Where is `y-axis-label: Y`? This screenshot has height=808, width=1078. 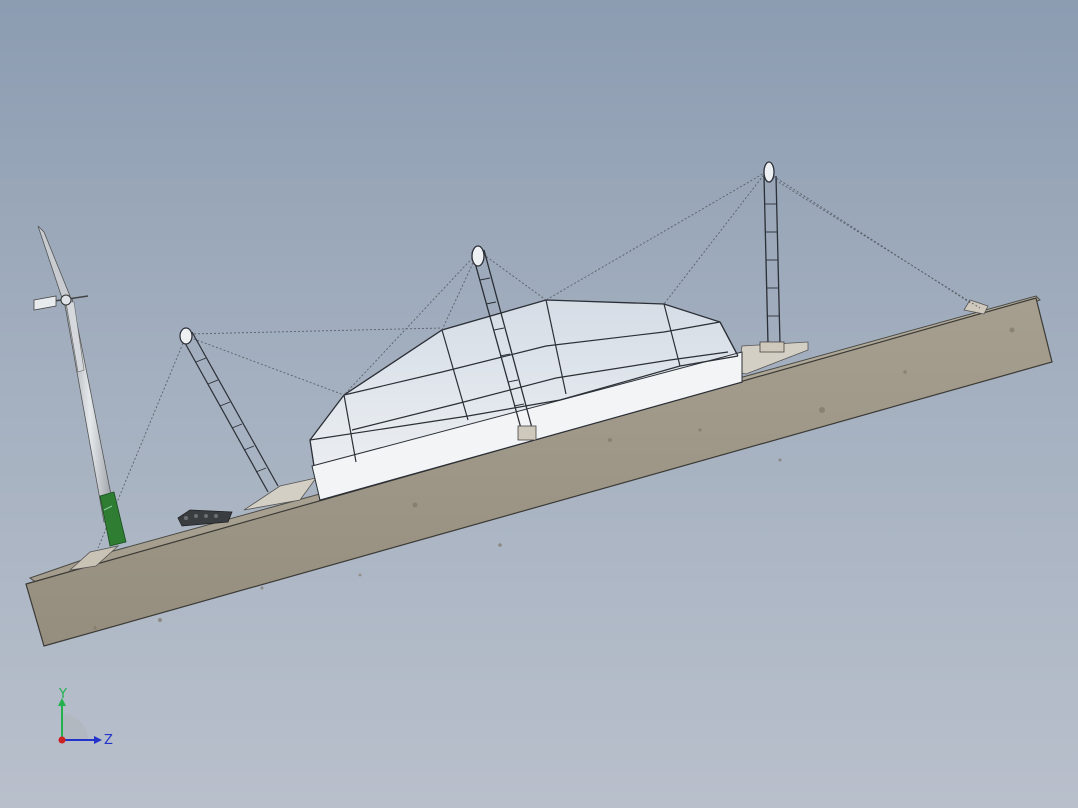 y-axis-label: Y is located at coordinates (62, 694).